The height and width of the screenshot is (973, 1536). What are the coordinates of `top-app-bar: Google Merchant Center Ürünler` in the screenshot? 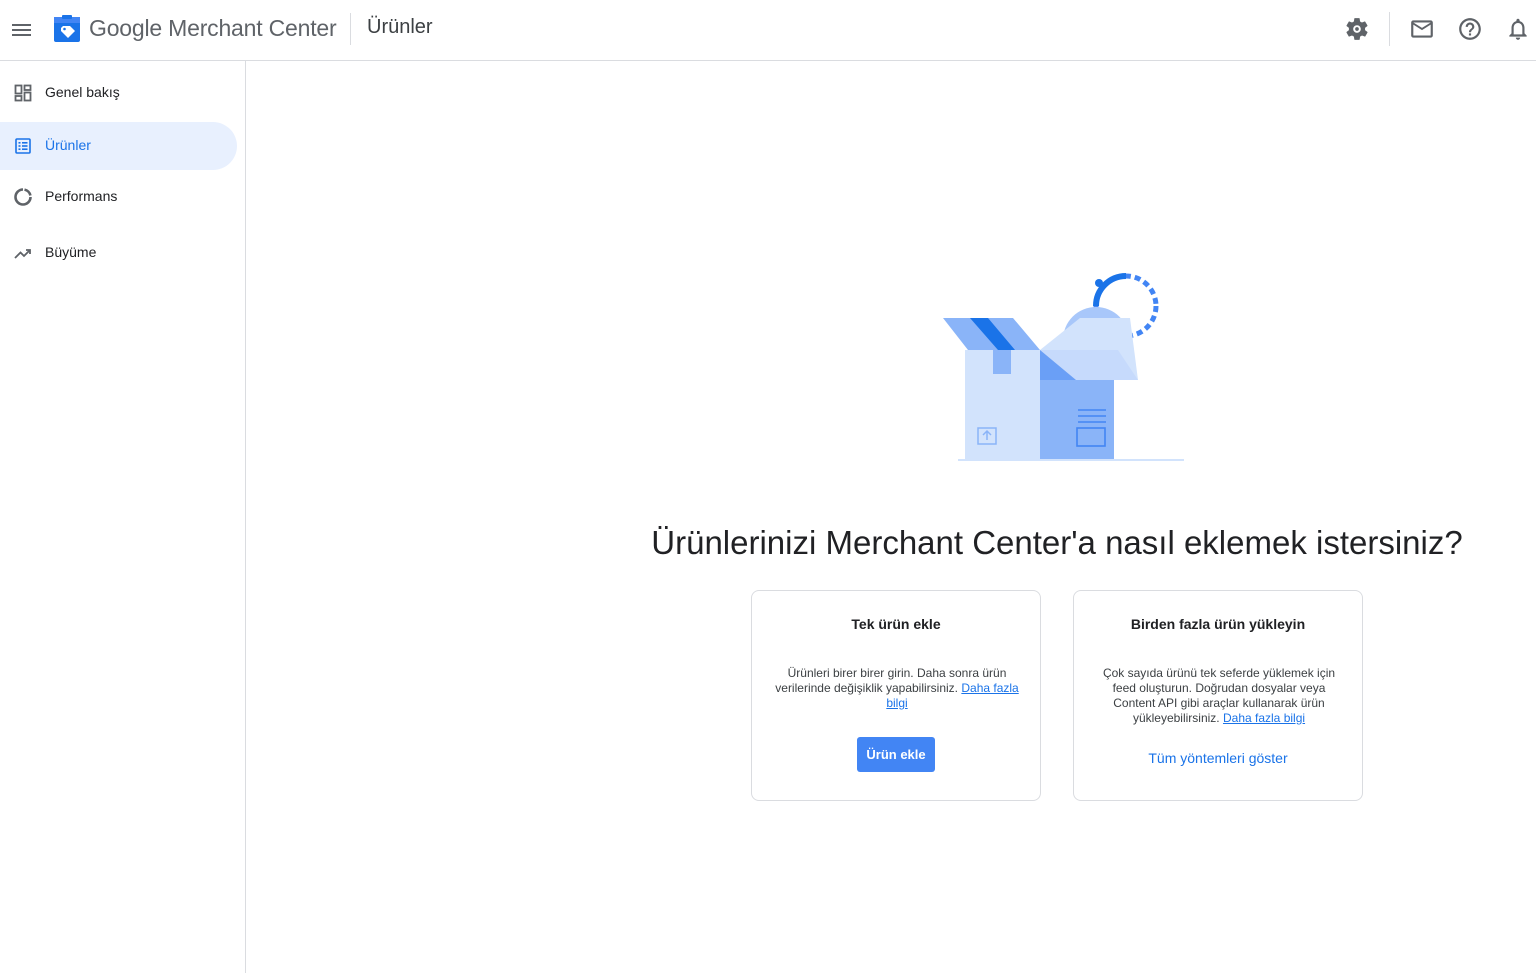 It's located at (768, 30).